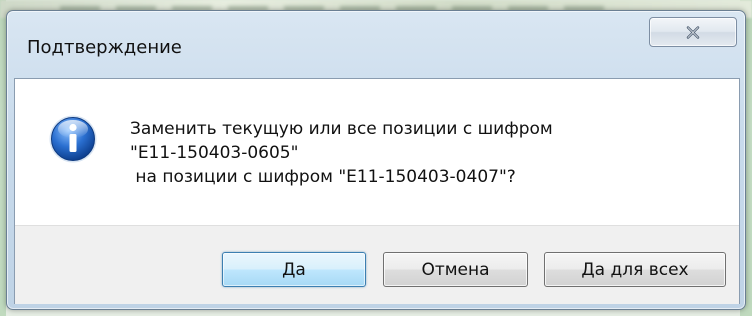 The width and height of the screenshot is (752, 316). I want to click on cancel-button: Отмена, so click(455, 269).